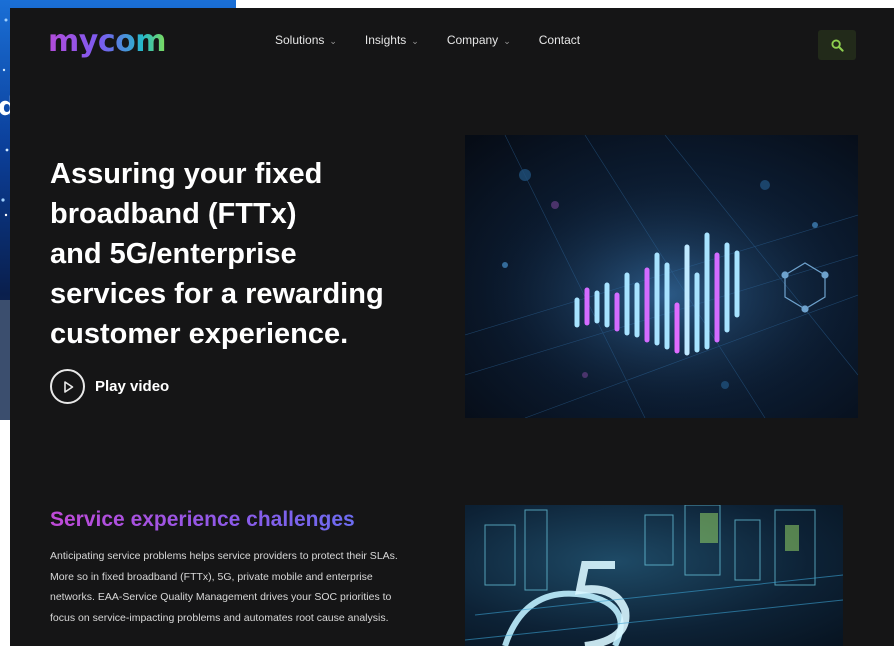 The image size is (894, 646). I want to click on nav-item-insights: Insights ⌄, so click(392, 40).